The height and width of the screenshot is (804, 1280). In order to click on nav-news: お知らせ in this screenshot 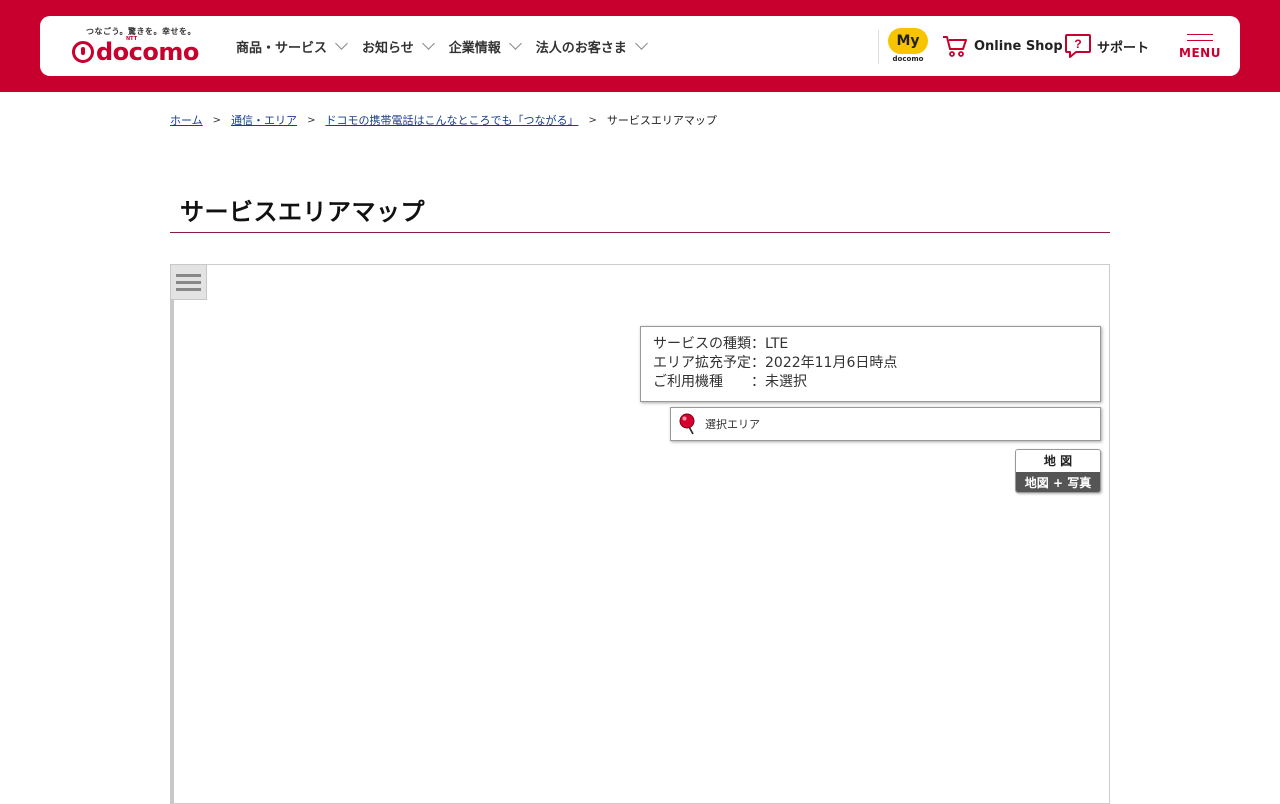, I will do `click(398, 46)`.